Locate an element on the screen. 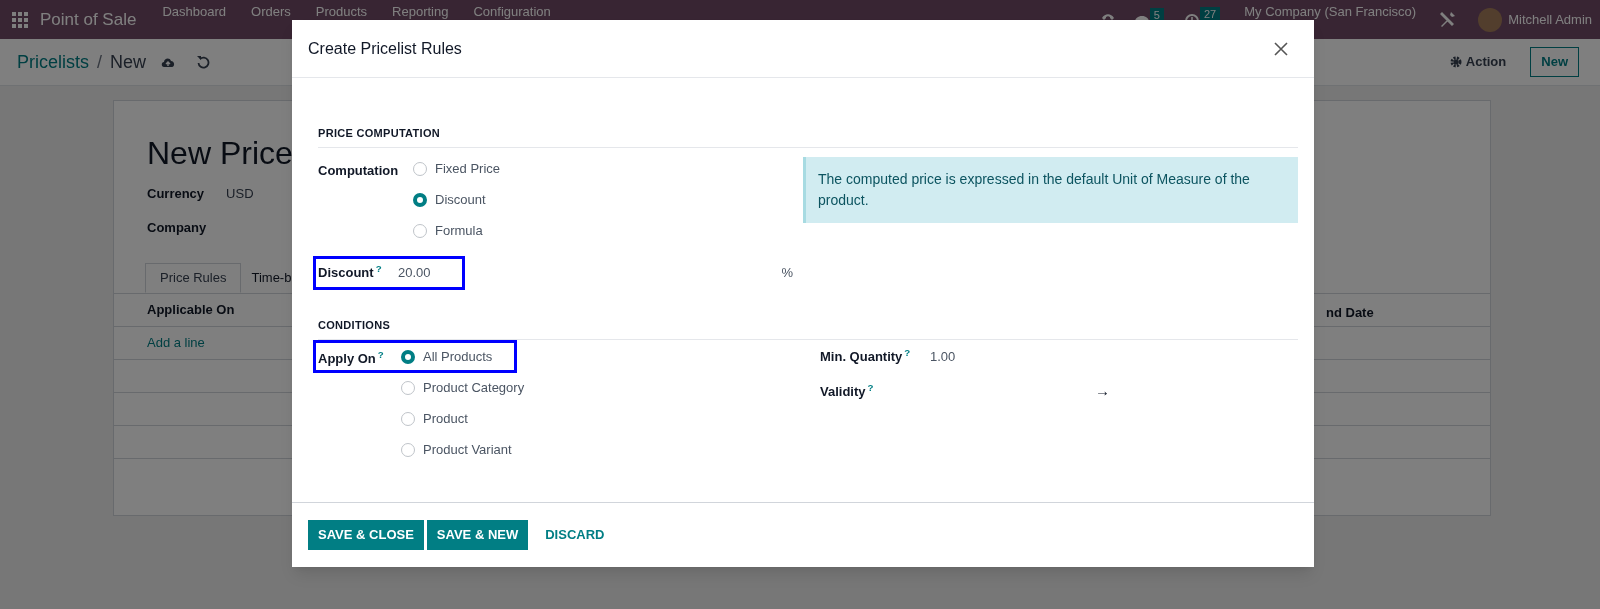 The width and height of the screenshot is (1600, 609). field-label: Discount$^{?}$ is located at coordinates (350, 273).